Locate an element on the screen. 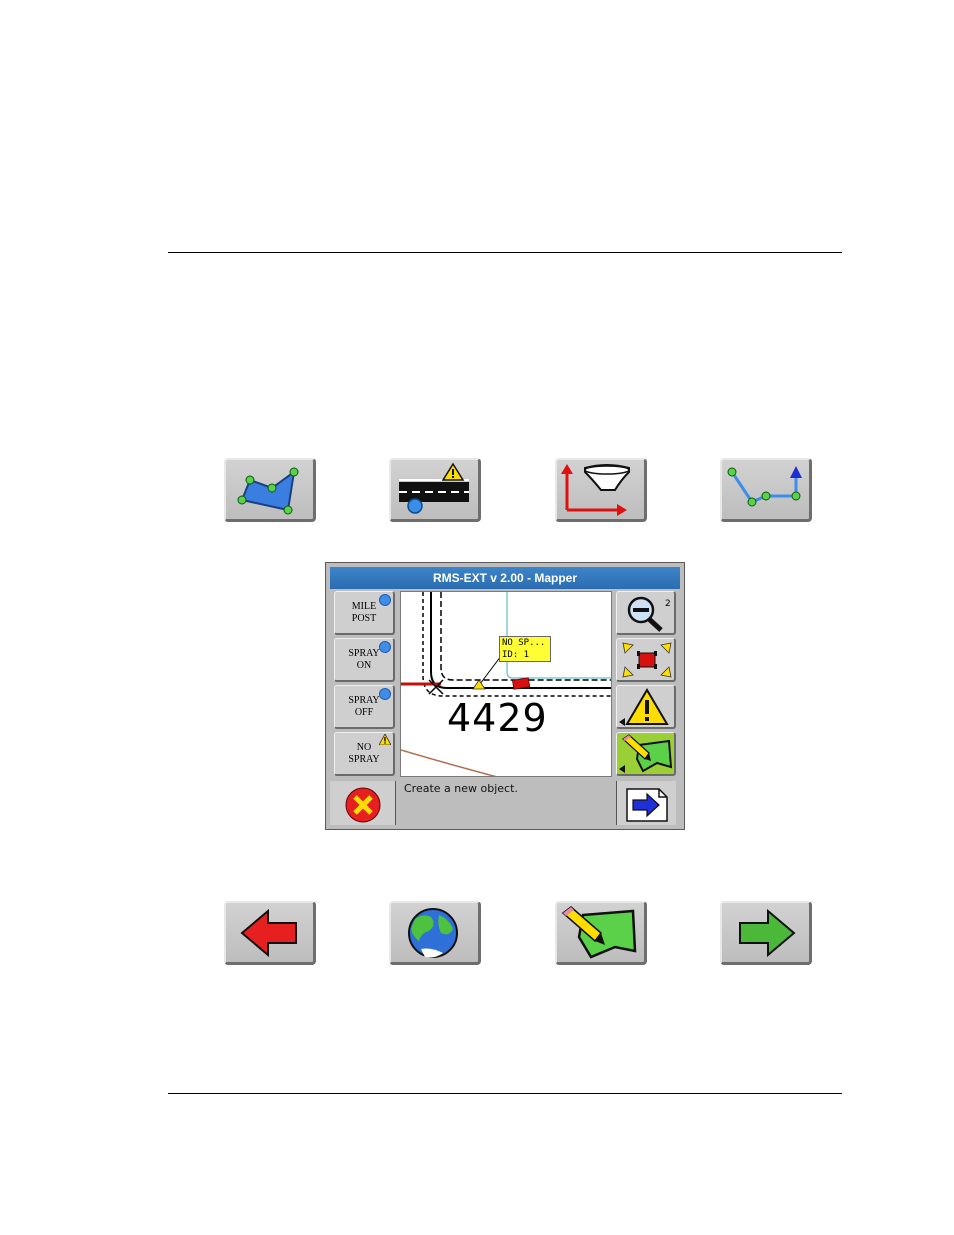 The height and width of the screenshot is (1235, 954). area-polygon-button is located at coordinates (270, 490).